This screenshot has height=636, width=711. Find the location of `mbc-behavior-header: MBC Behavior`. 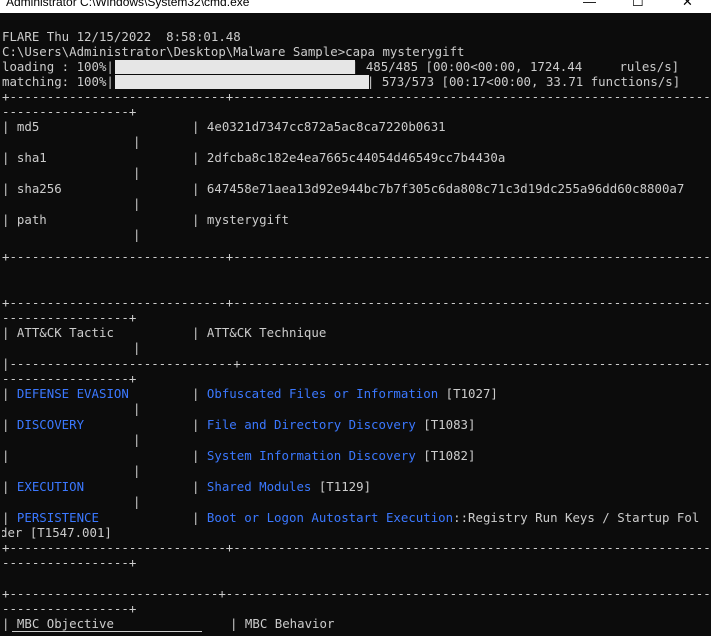

mbc-behavior-header: MBC Behavior is located at coordinates (289, 623).